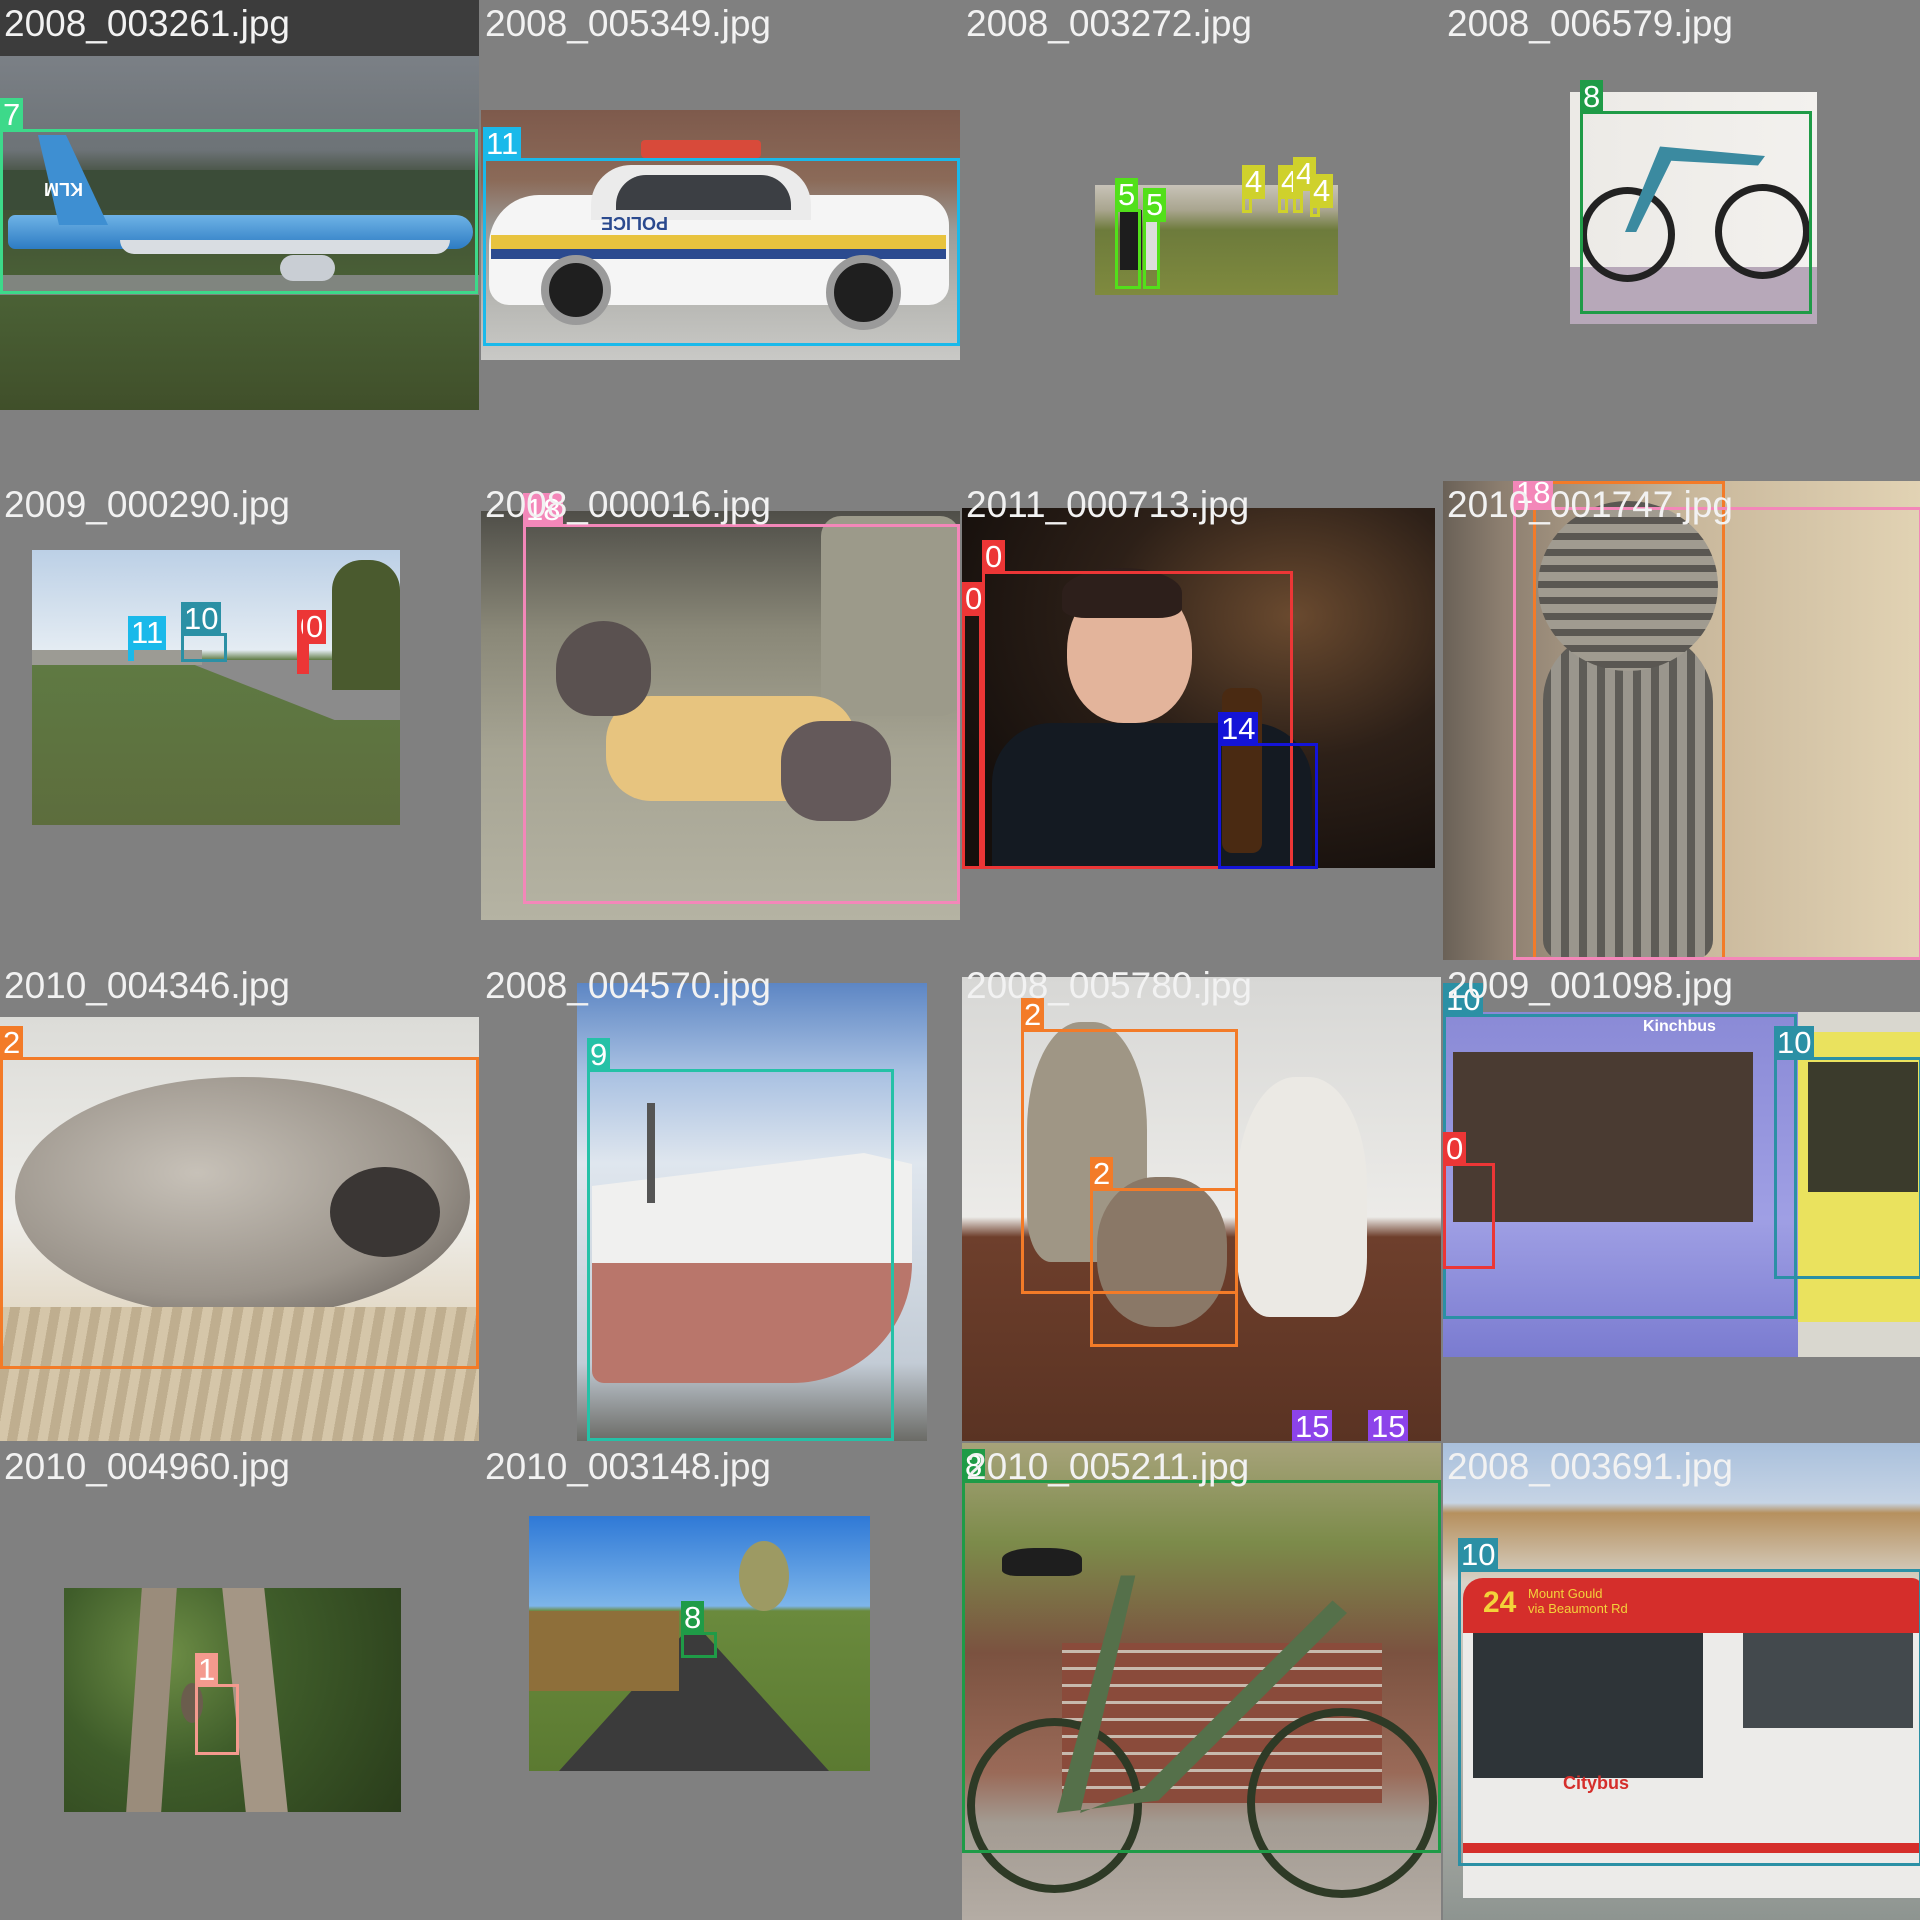 The height and width of the screenshot is (1920, 1920). What do you see at coordinates (1590, 23) in the screenshot?
I see `filename: 2008_006579.jpg` at bounding box center [1590, 23].